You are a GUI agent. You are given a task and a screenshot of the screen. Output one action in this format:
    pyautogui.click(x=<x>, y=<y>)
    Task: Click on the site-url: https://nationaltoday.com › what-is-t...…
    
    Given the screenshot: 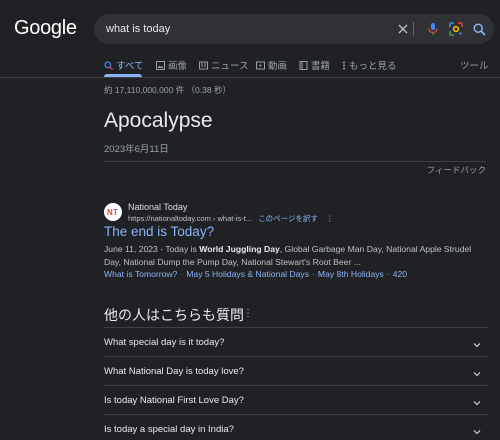 What is the action you would take?
    pyautogui.click(x=231, y=218)
    